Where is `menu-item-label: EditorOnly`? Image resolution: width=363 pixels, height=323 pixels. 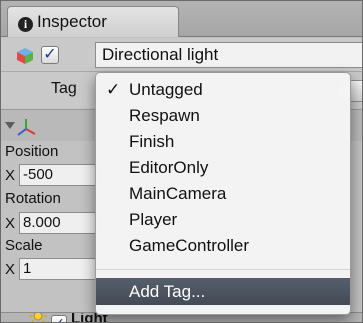
menu-item-label: EditorOnly is located at coordinates (169, 167).